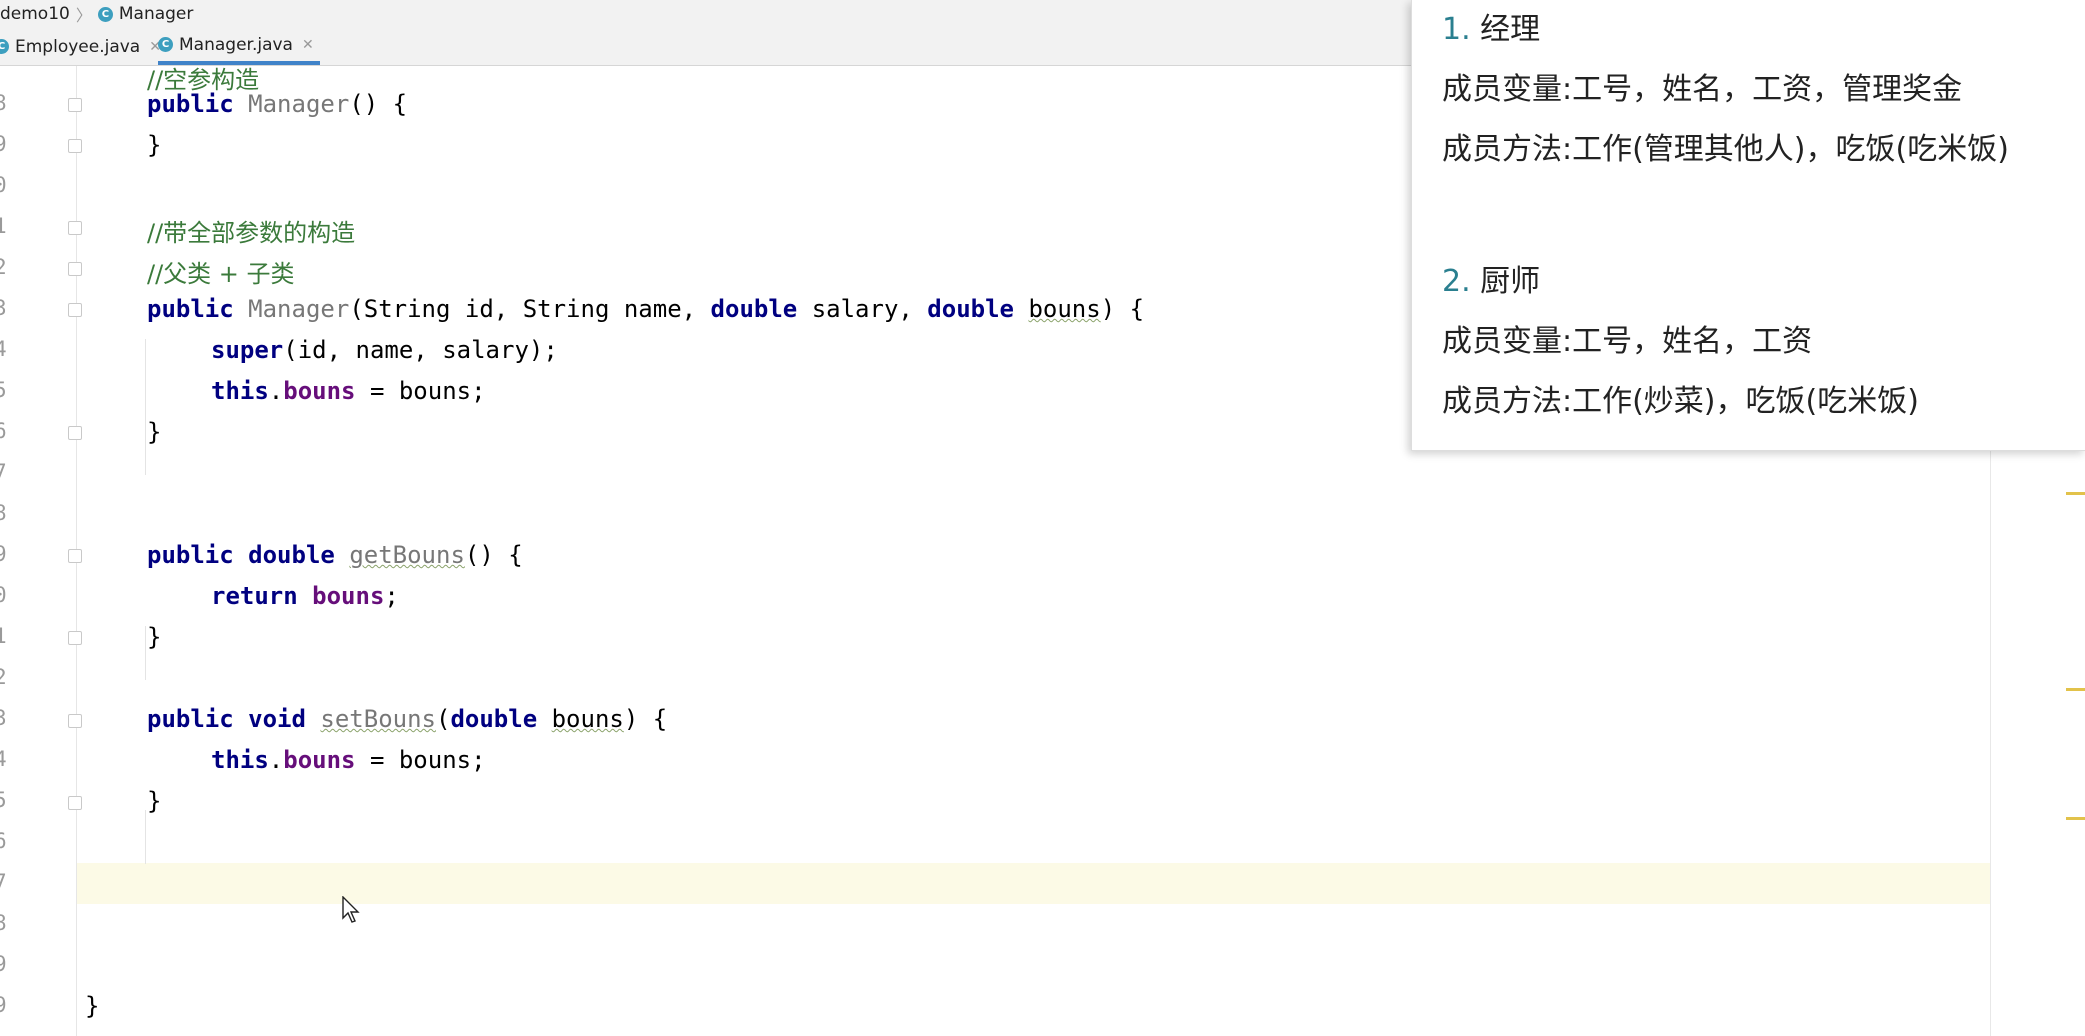  I want to click on code-line: return bouns;, so click(305, 596).